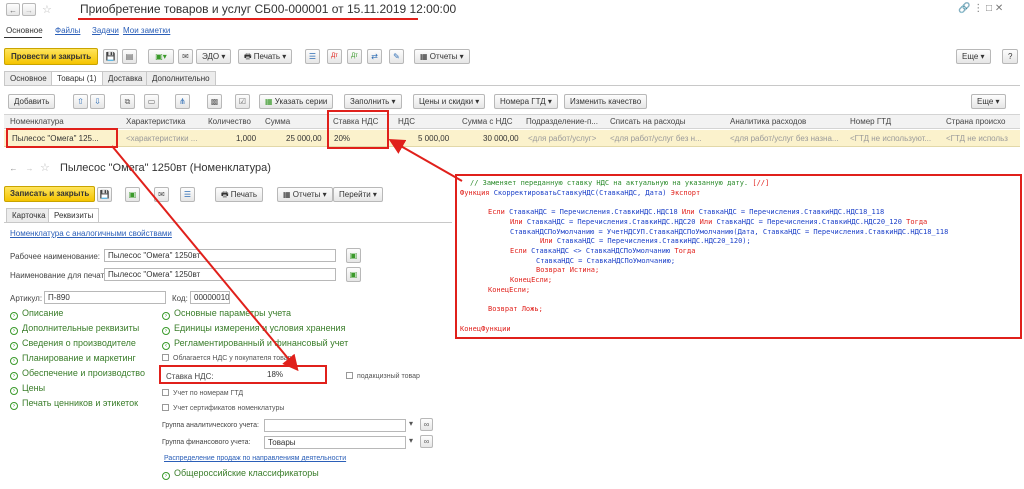 The width and height of the screenshot is (1024, 489). Describe the element at coordinates (205, 258) in the screenshot. I see `arrow-table-to-item` at that location.